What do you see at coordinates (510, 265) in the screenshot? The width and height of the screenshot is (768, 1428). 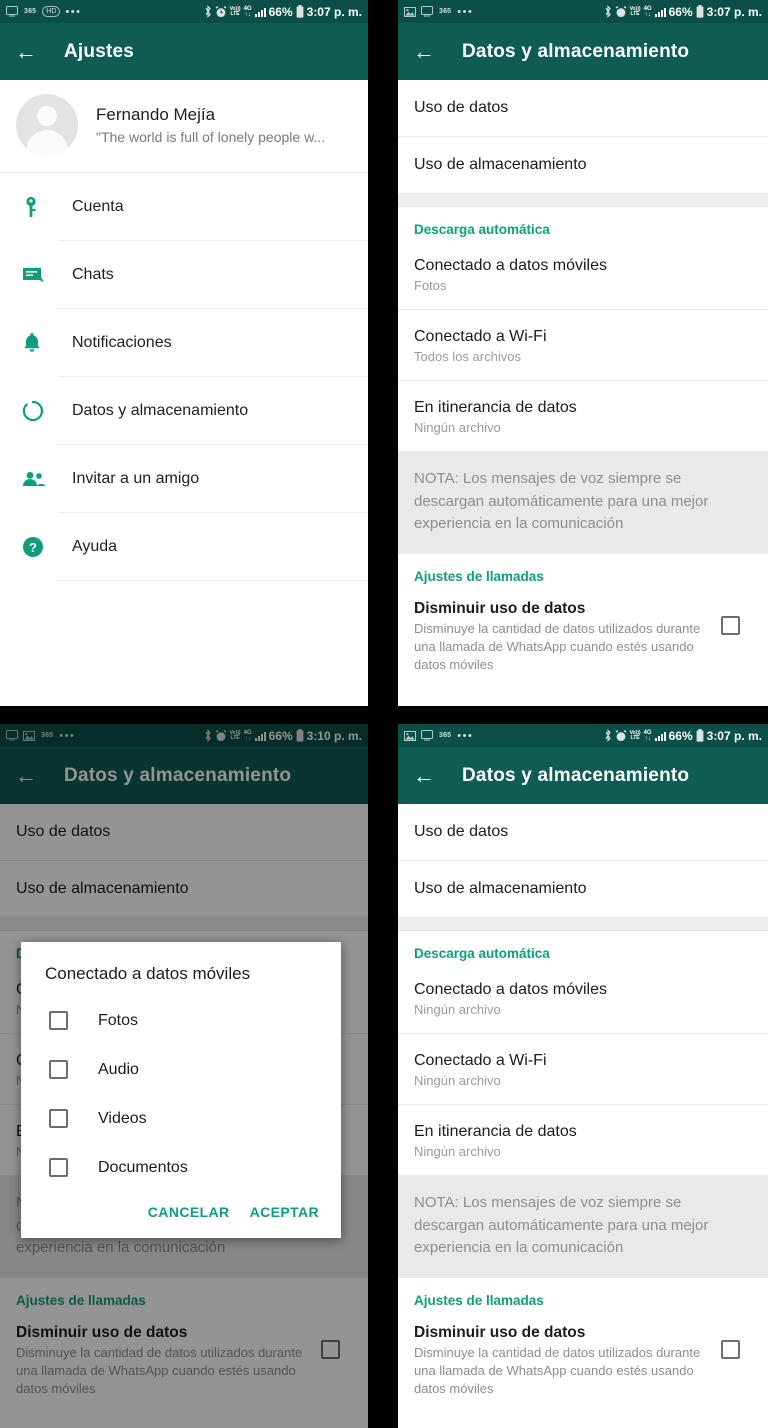 I see `list-item-label: Conectado a datos móviles` at bounding box center [510, 265].